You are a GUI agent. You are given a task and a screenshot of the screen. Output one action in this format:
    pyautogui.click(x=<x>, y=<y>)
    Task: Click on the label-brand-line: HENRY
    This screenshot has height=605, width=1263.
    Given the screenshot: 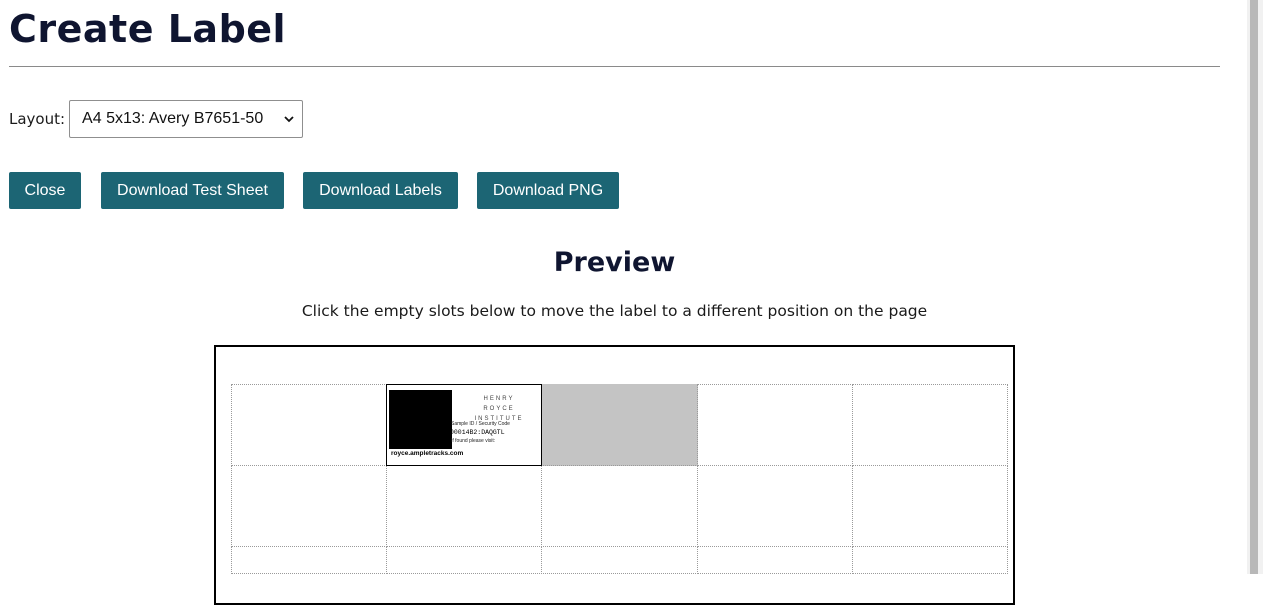 What is the action you would take?
    pyautogui.click(x=499, y=399)
    